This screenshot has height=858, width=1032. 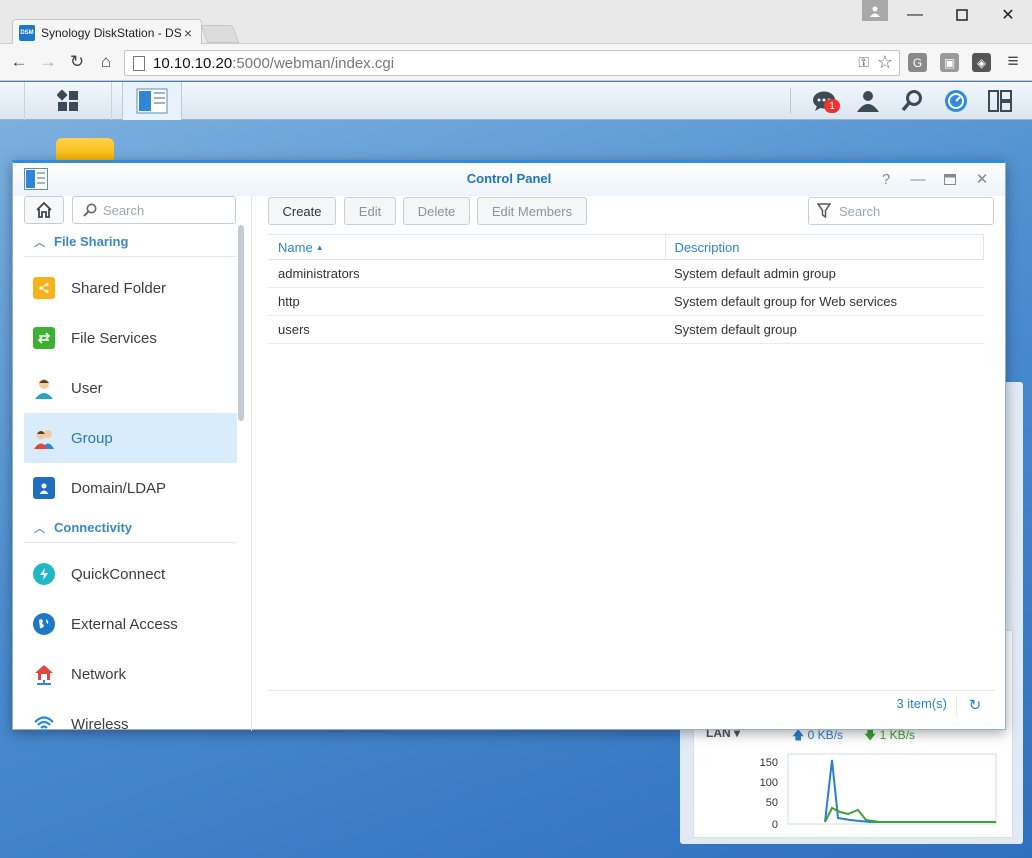 I want to click on sidebar-item-wireless: Wireless, so click(x=130, y=715).